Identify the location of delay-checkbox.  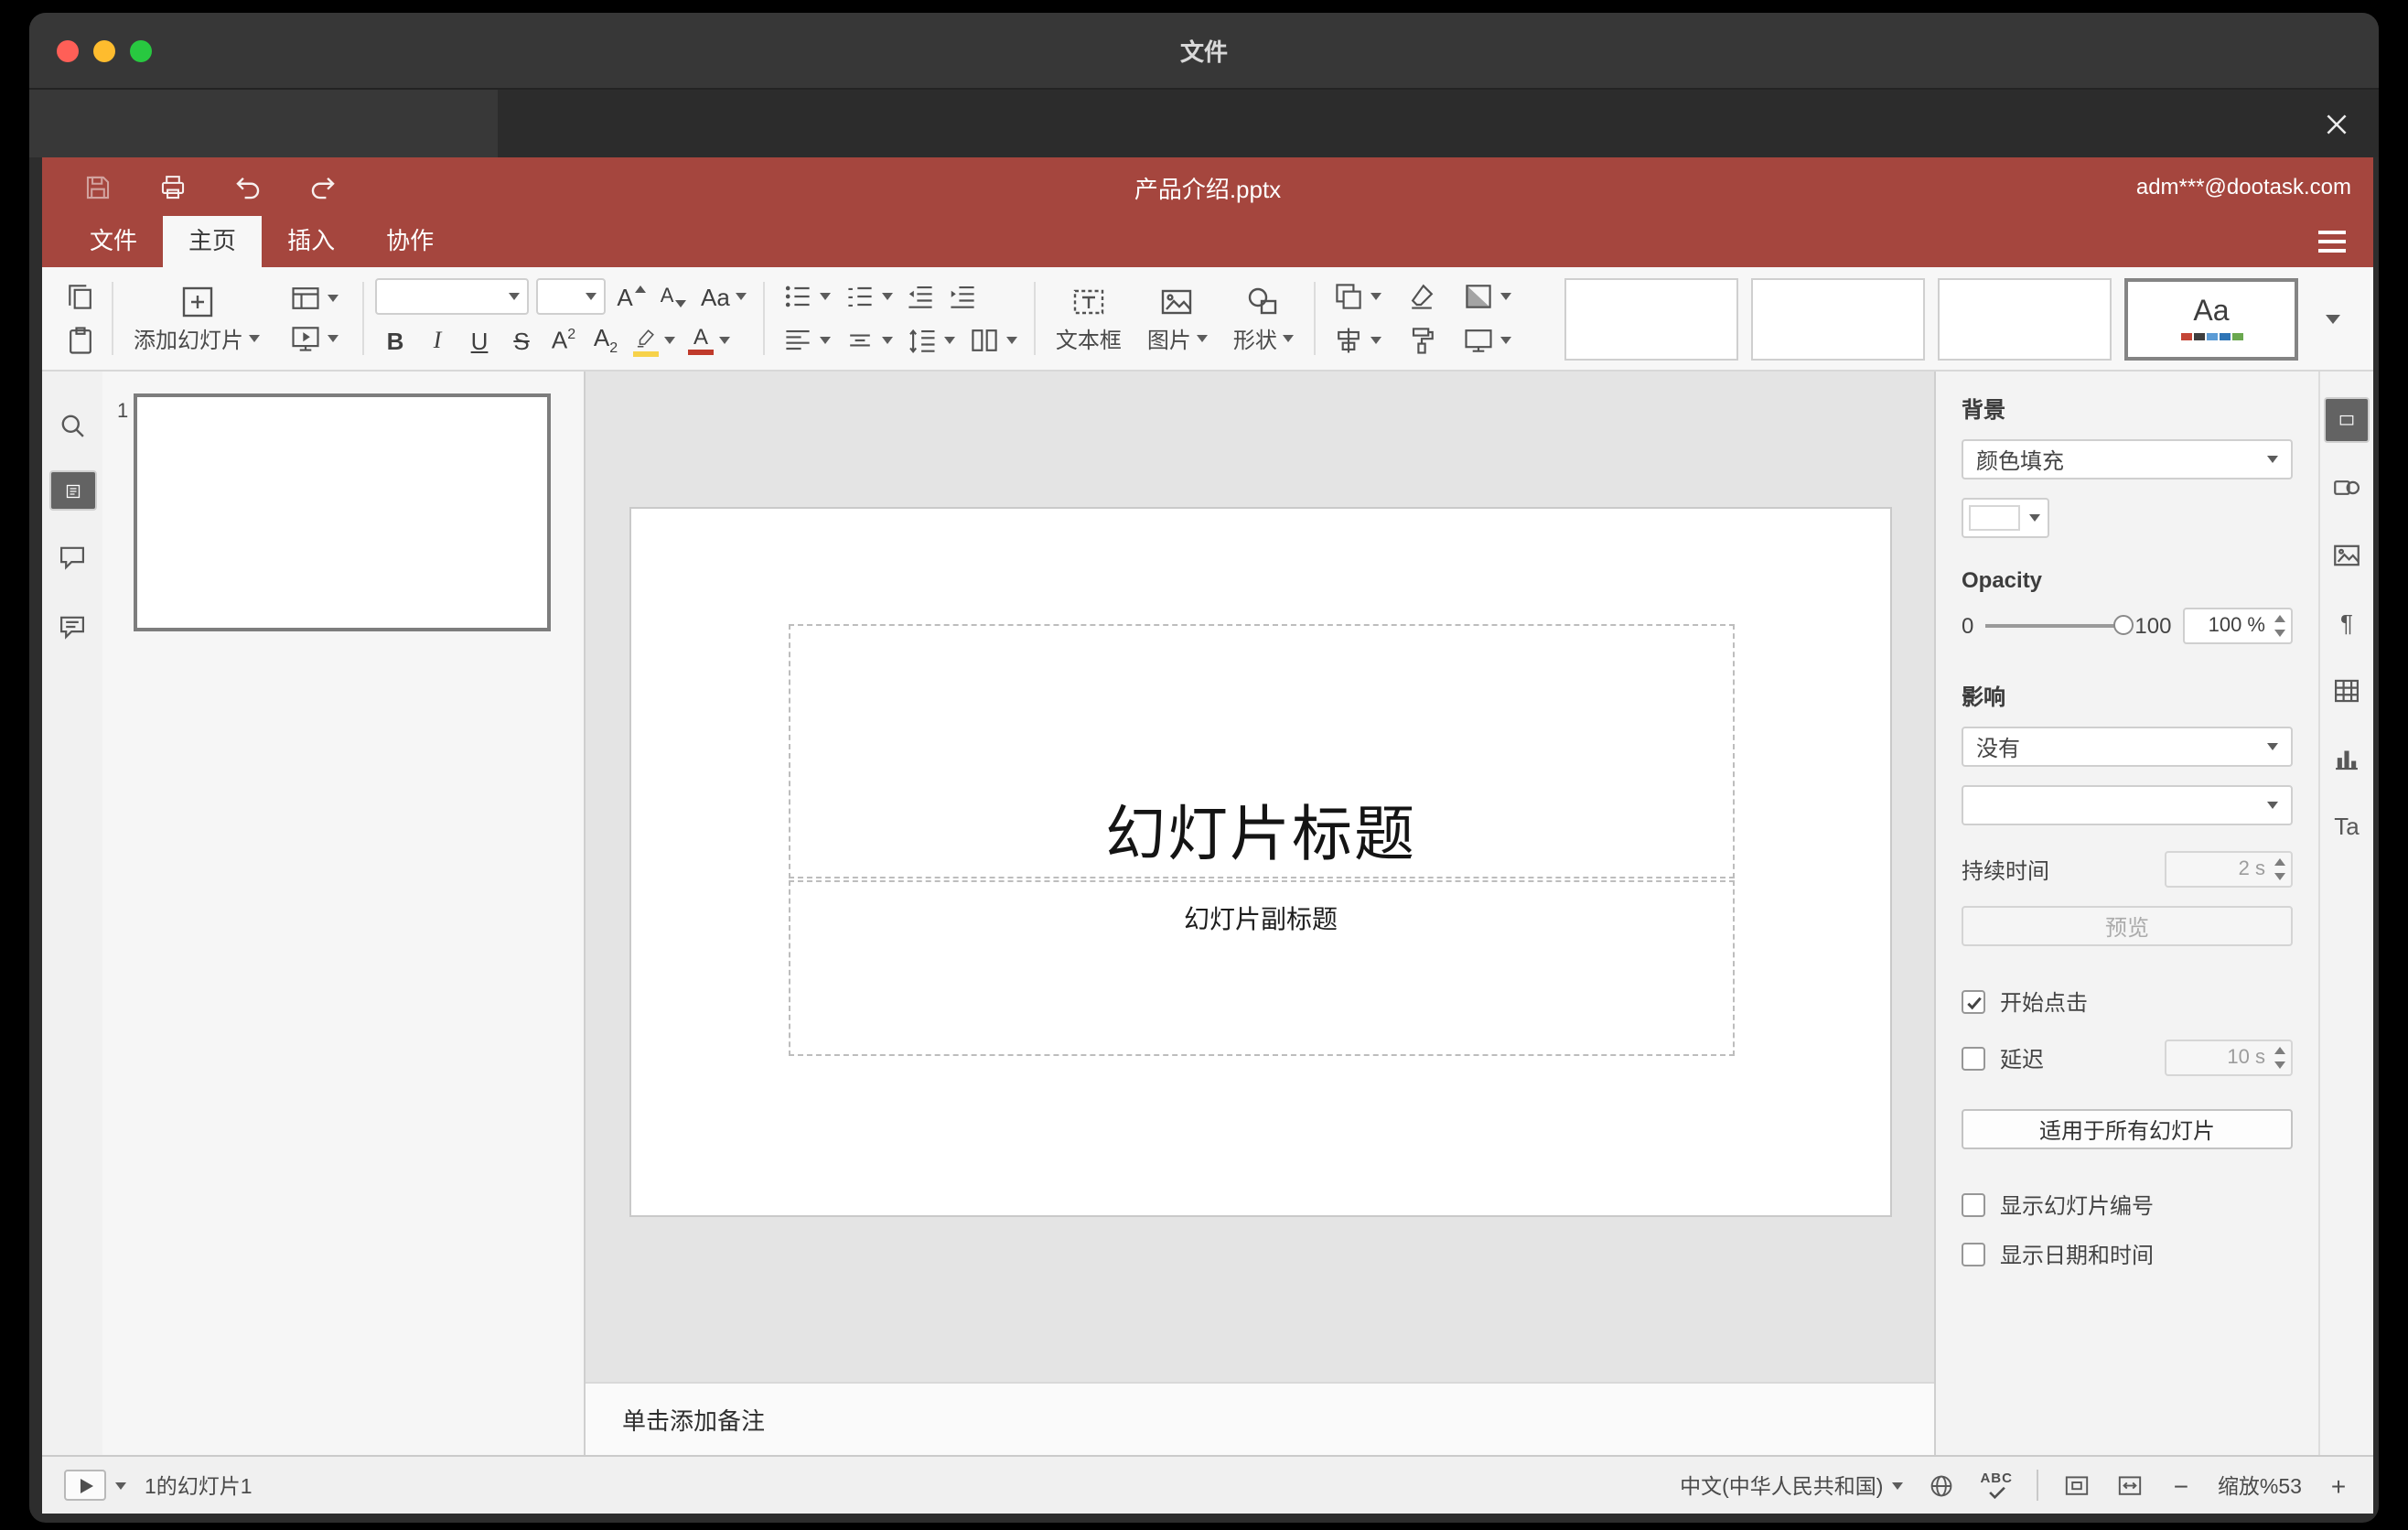
(1973, 1058).